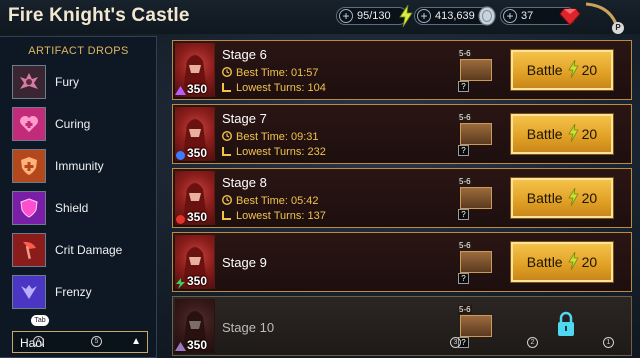 The width and height of the screenshot is (640, 358). What do you see at coordinates (248, 327) in the screenshot?
I see `stage-name: Stage 10` at bounding box center [248, 327].